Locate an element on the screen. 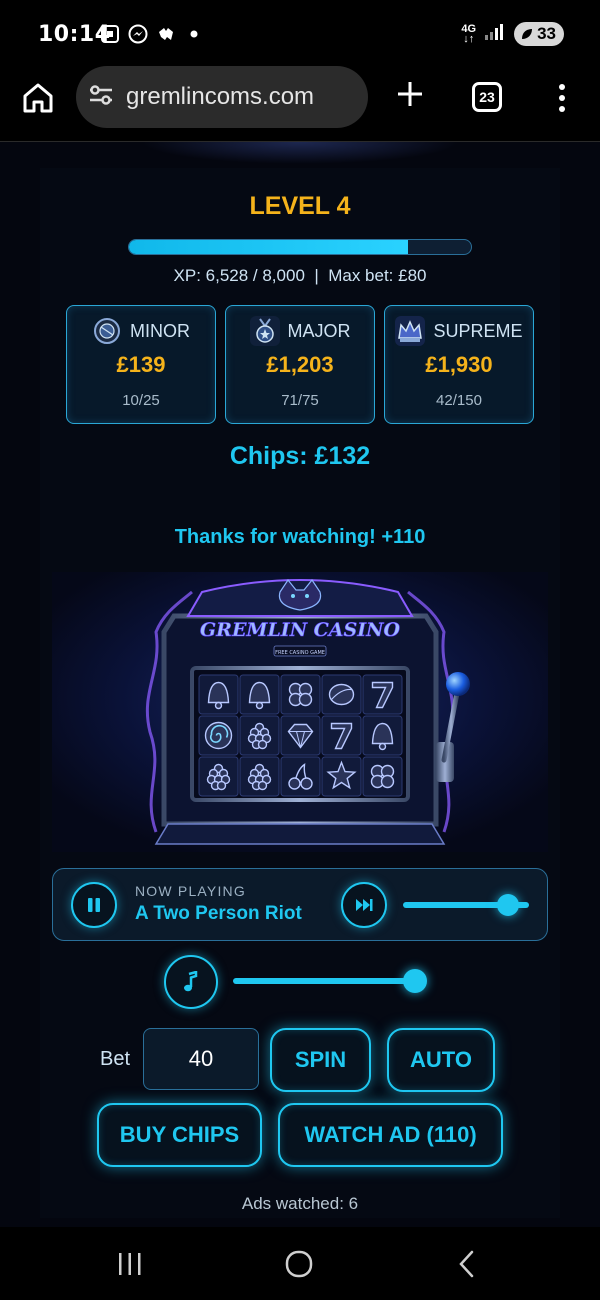 This screenshot has width=600, height=1300. home-circle-icon is located at coordinates (299, 1264).